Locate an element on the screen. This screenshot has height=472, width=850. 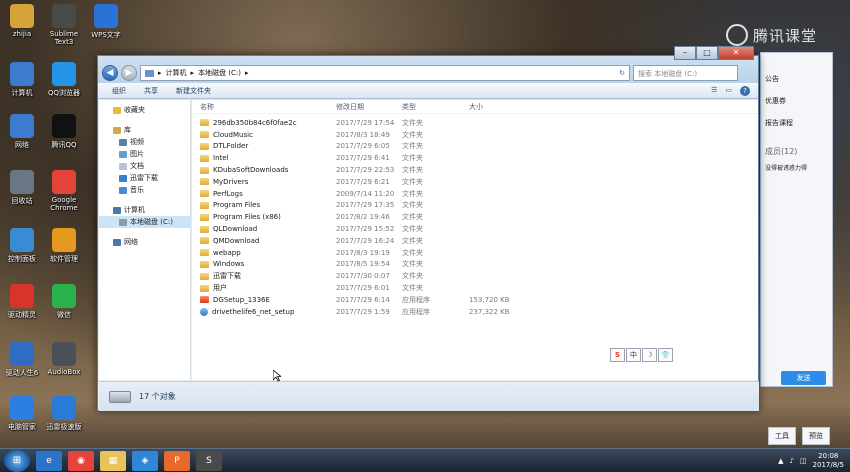
nav-favorites: 收藏夹 is located at coordinates (144, 110).